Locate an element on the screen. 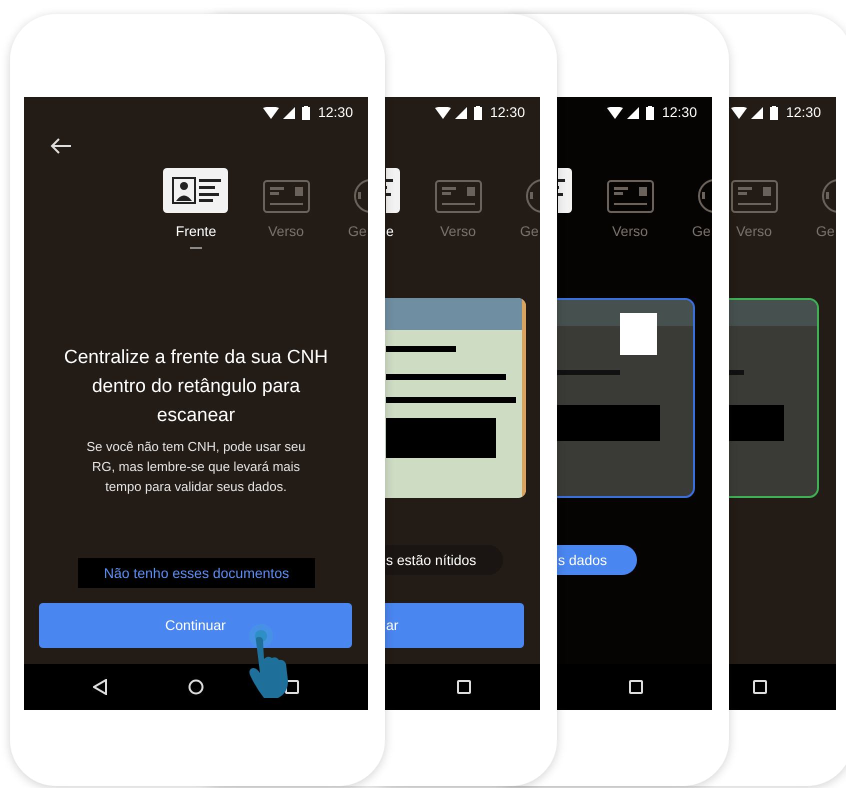 This screenshot has width=846, height=788. no-documents-link: Não tenho esses documentos is located at coordinates (196, 573).